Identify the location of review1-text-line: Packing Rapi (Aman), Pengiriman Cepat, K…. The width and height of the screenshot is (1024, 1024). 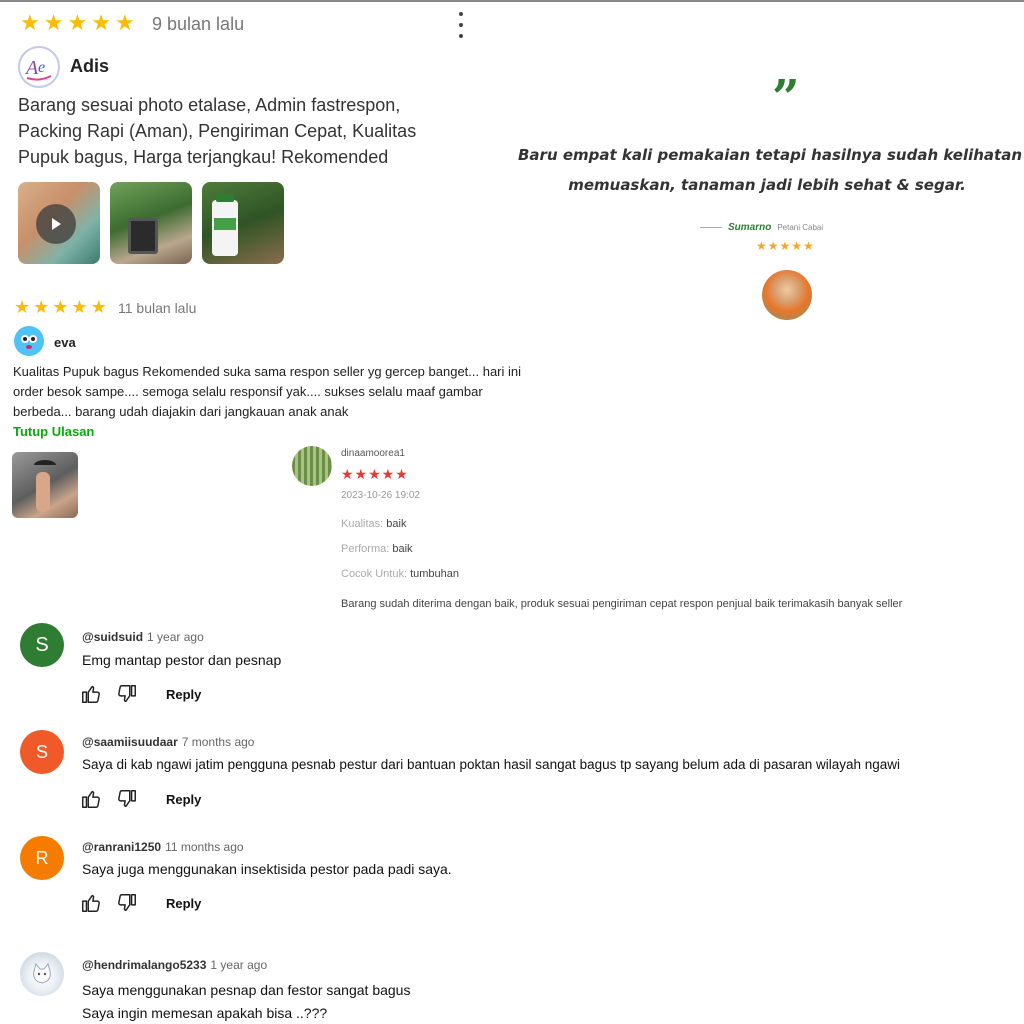
(217, 131).